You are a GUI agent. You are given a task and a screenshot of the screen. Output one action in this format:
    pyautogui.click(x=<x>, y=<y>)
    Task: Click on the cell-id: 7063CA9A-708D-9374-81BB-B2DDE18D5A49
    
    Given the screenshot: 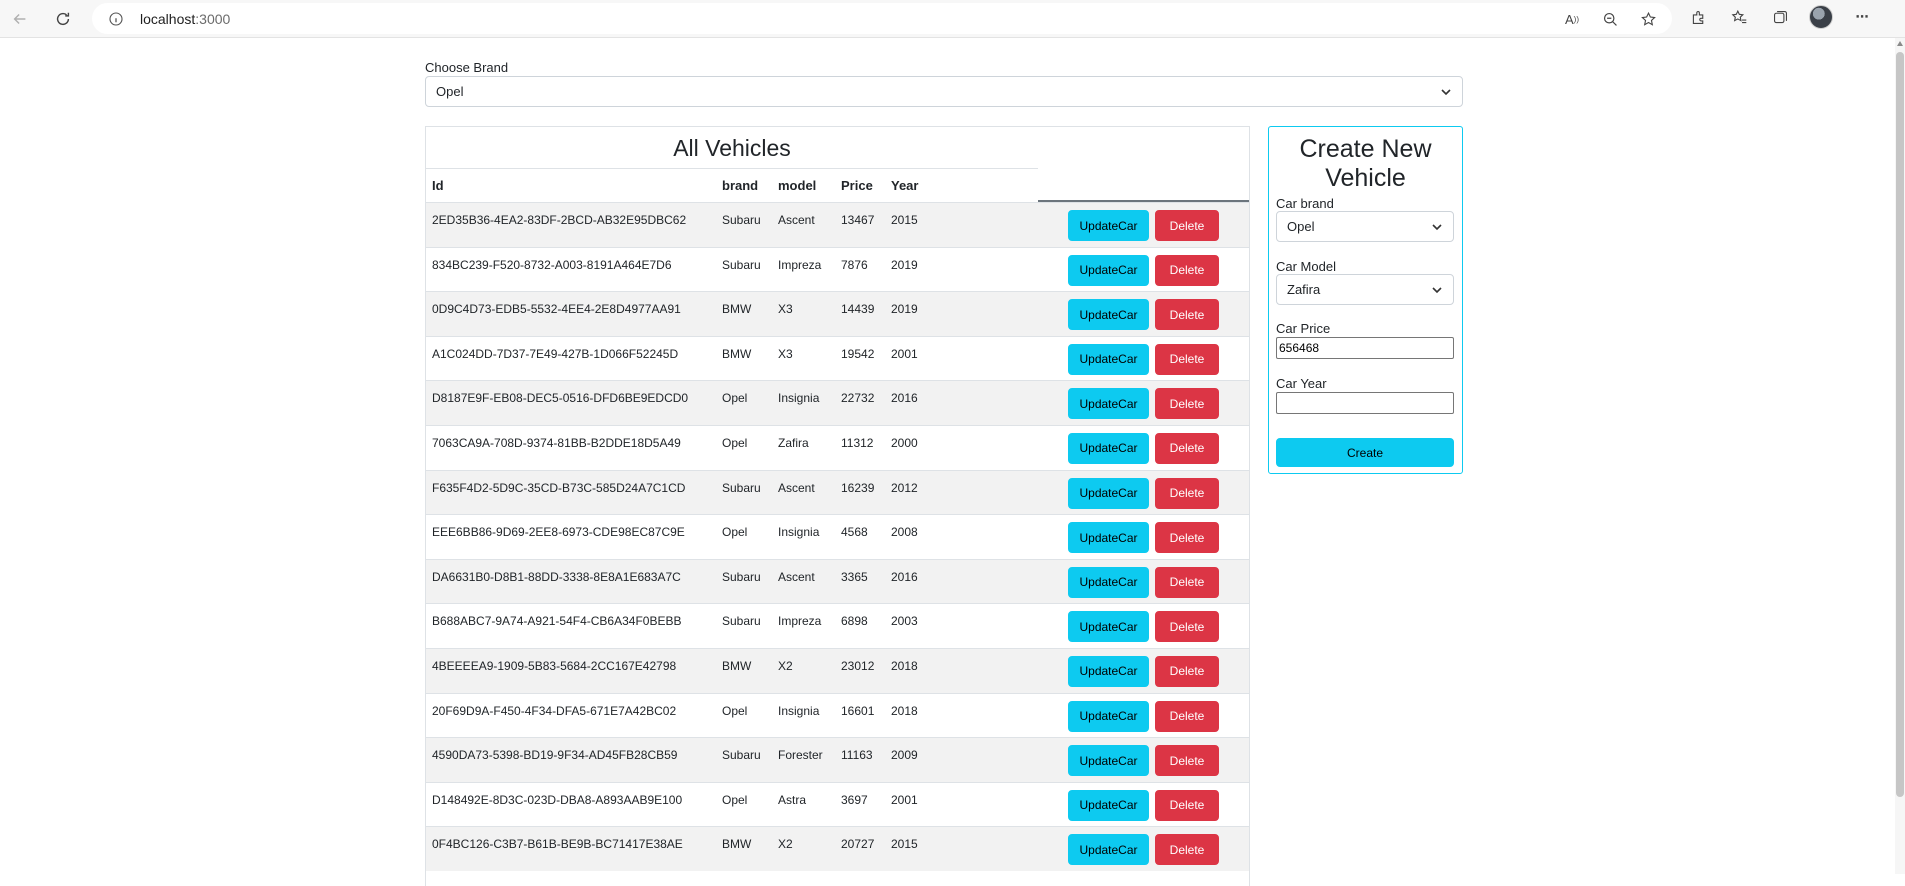 What is the action you would take?
    pyautogui.click(x=556, y=442)
    